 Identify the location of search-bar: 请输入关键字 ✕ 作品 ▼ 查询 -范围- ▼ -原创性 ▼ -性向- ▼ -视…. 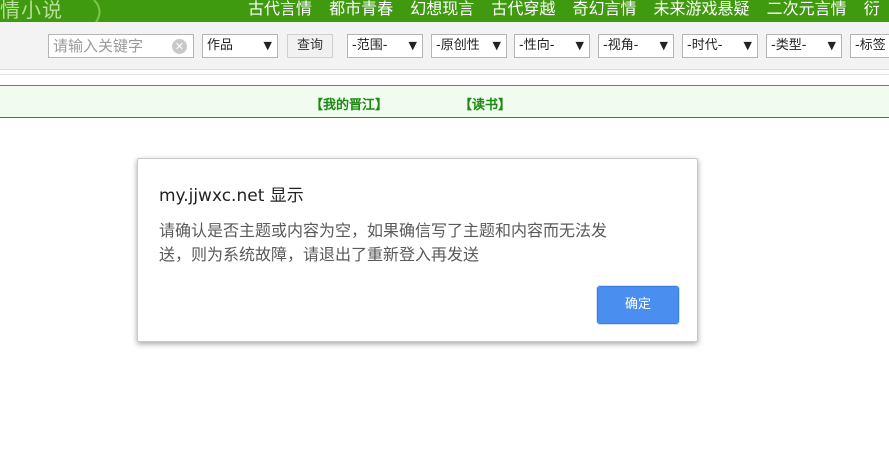
(444, 46).